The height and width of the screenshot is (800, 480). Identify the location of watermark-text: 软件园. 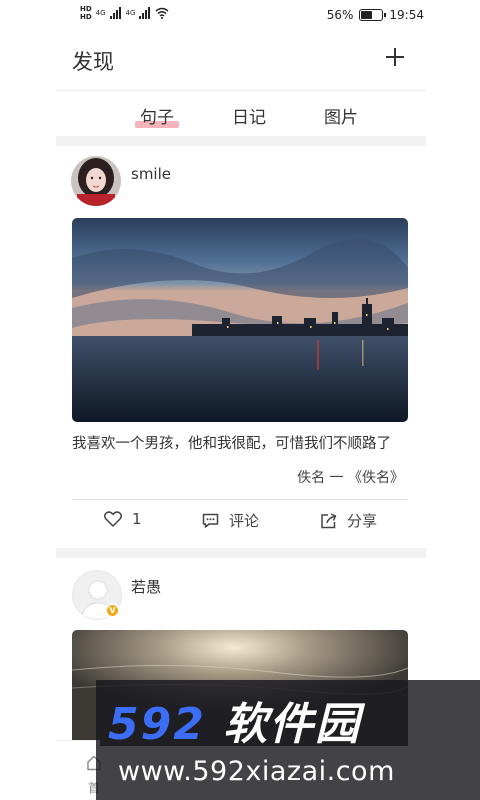
(292, 724).